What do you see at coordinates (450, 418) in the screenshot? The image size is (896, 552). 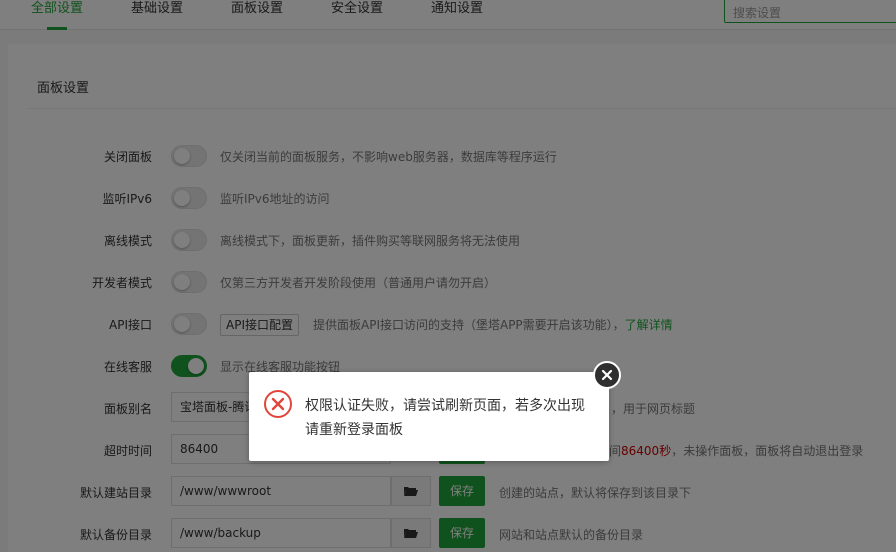 I see `error-message: 权限认证失败，请尝试刷新页面，若多次出现 请重新登录面板` at bounding box center [450, 418].